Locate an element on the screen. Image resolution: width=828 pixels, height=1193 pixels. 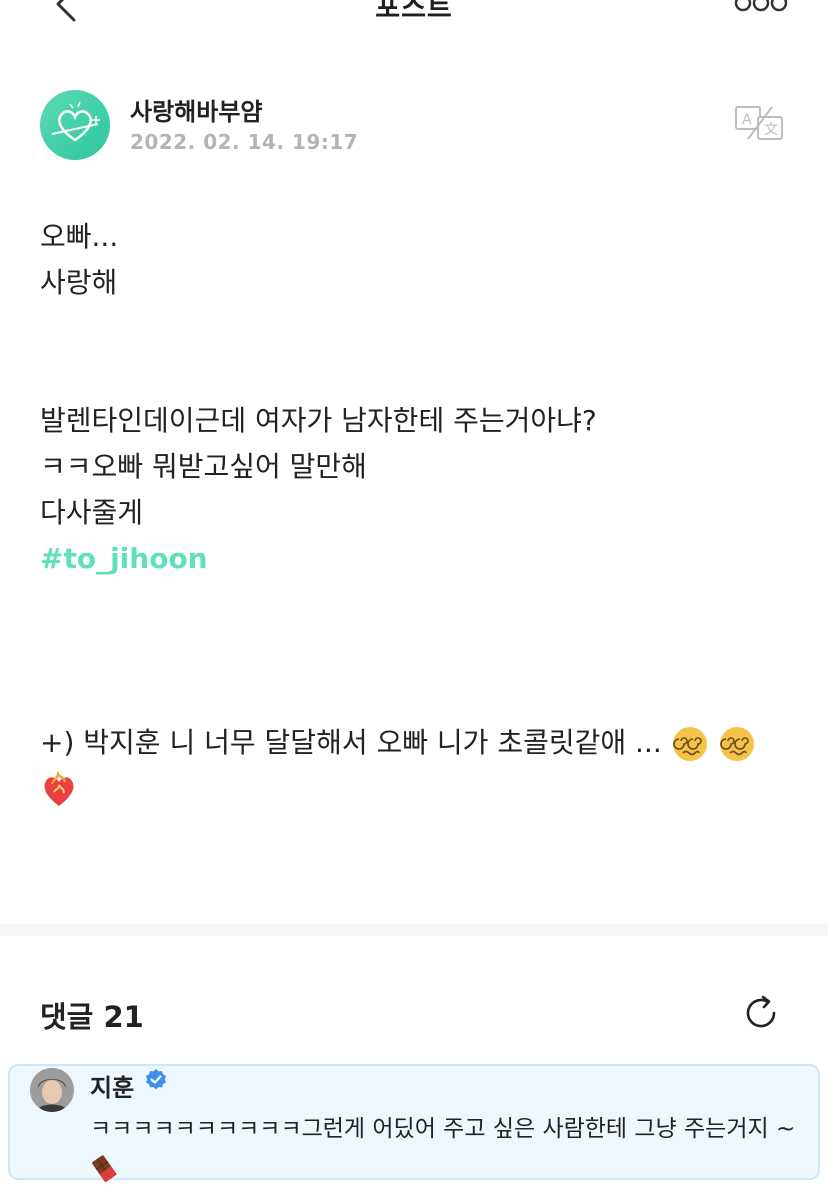
more-options-icon is located at coordinates (761, 6).